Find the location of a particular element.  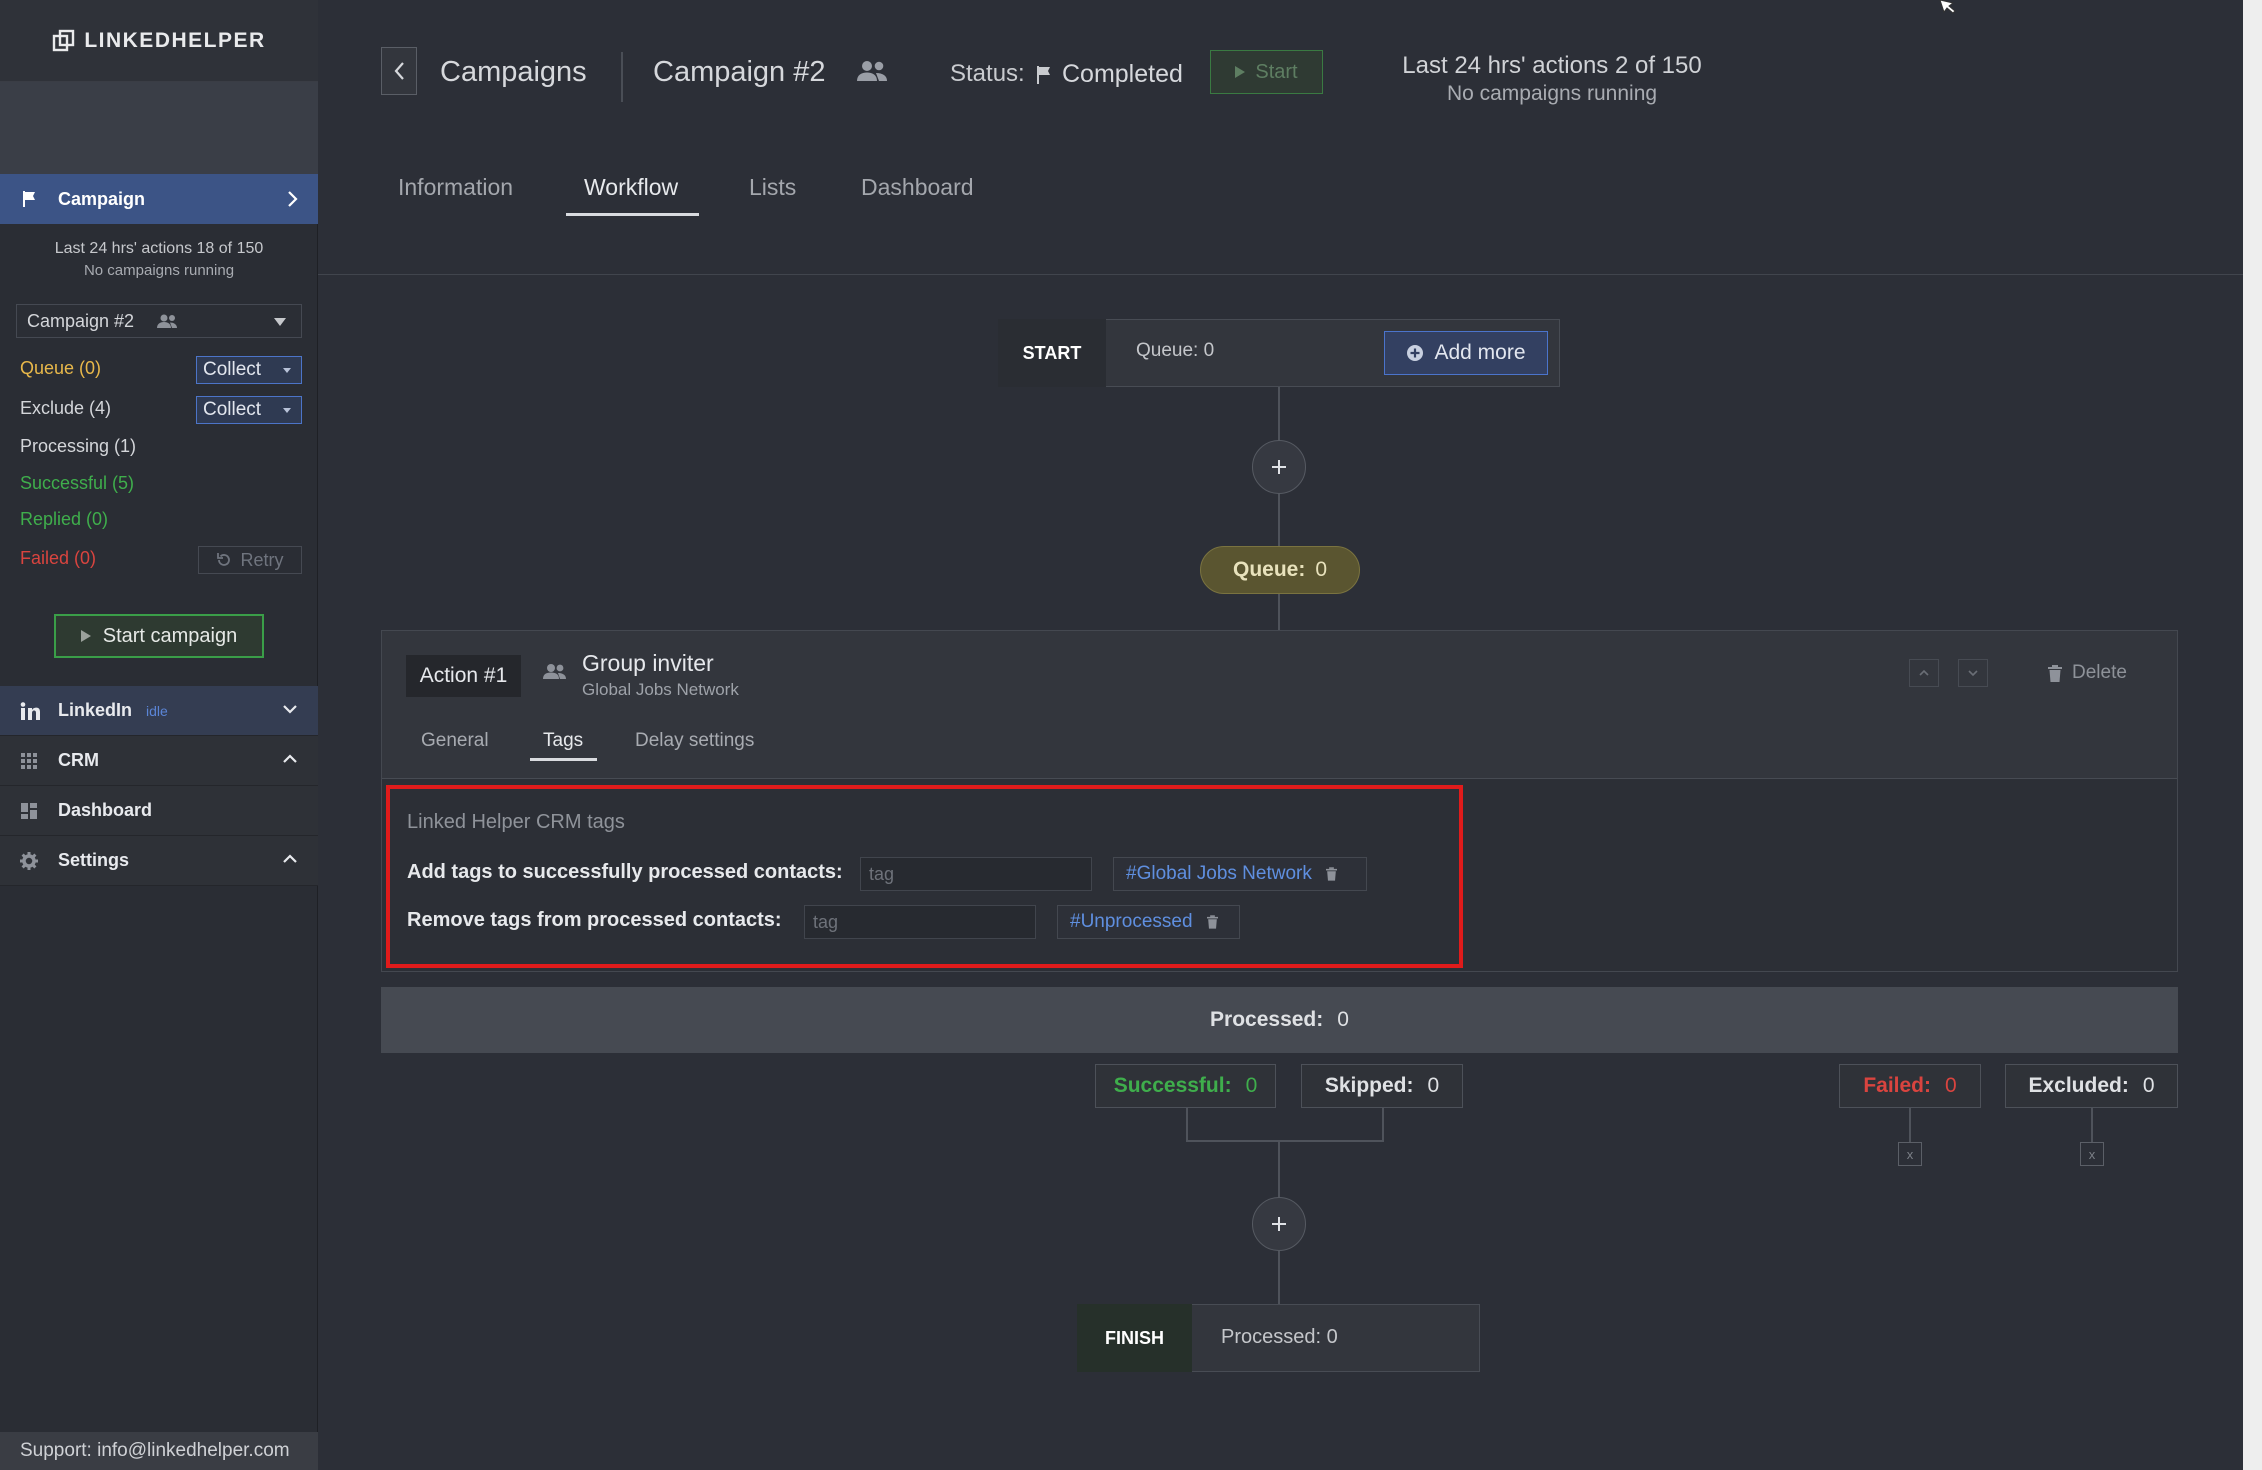

delete-action-button: Delete is located at coordinates (2087, 673).